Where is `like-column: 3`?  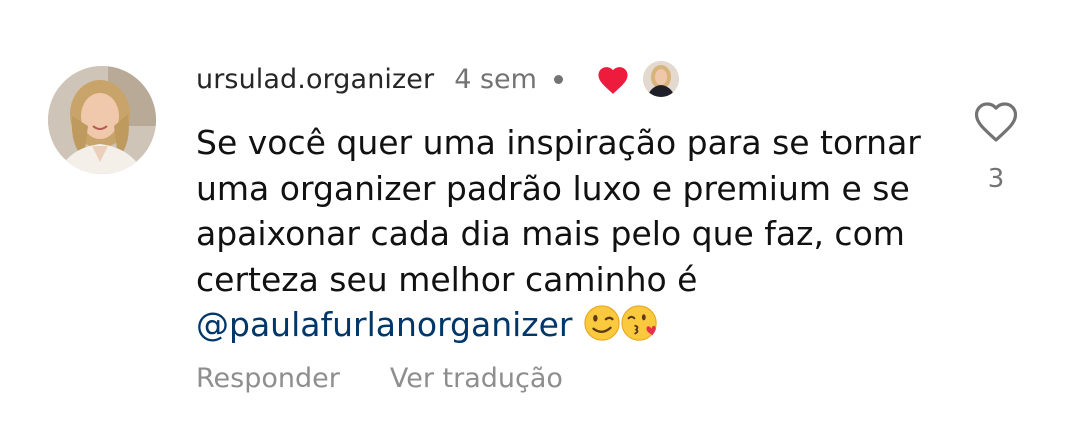
like-column: 3 is located at coordinates (996, 147).